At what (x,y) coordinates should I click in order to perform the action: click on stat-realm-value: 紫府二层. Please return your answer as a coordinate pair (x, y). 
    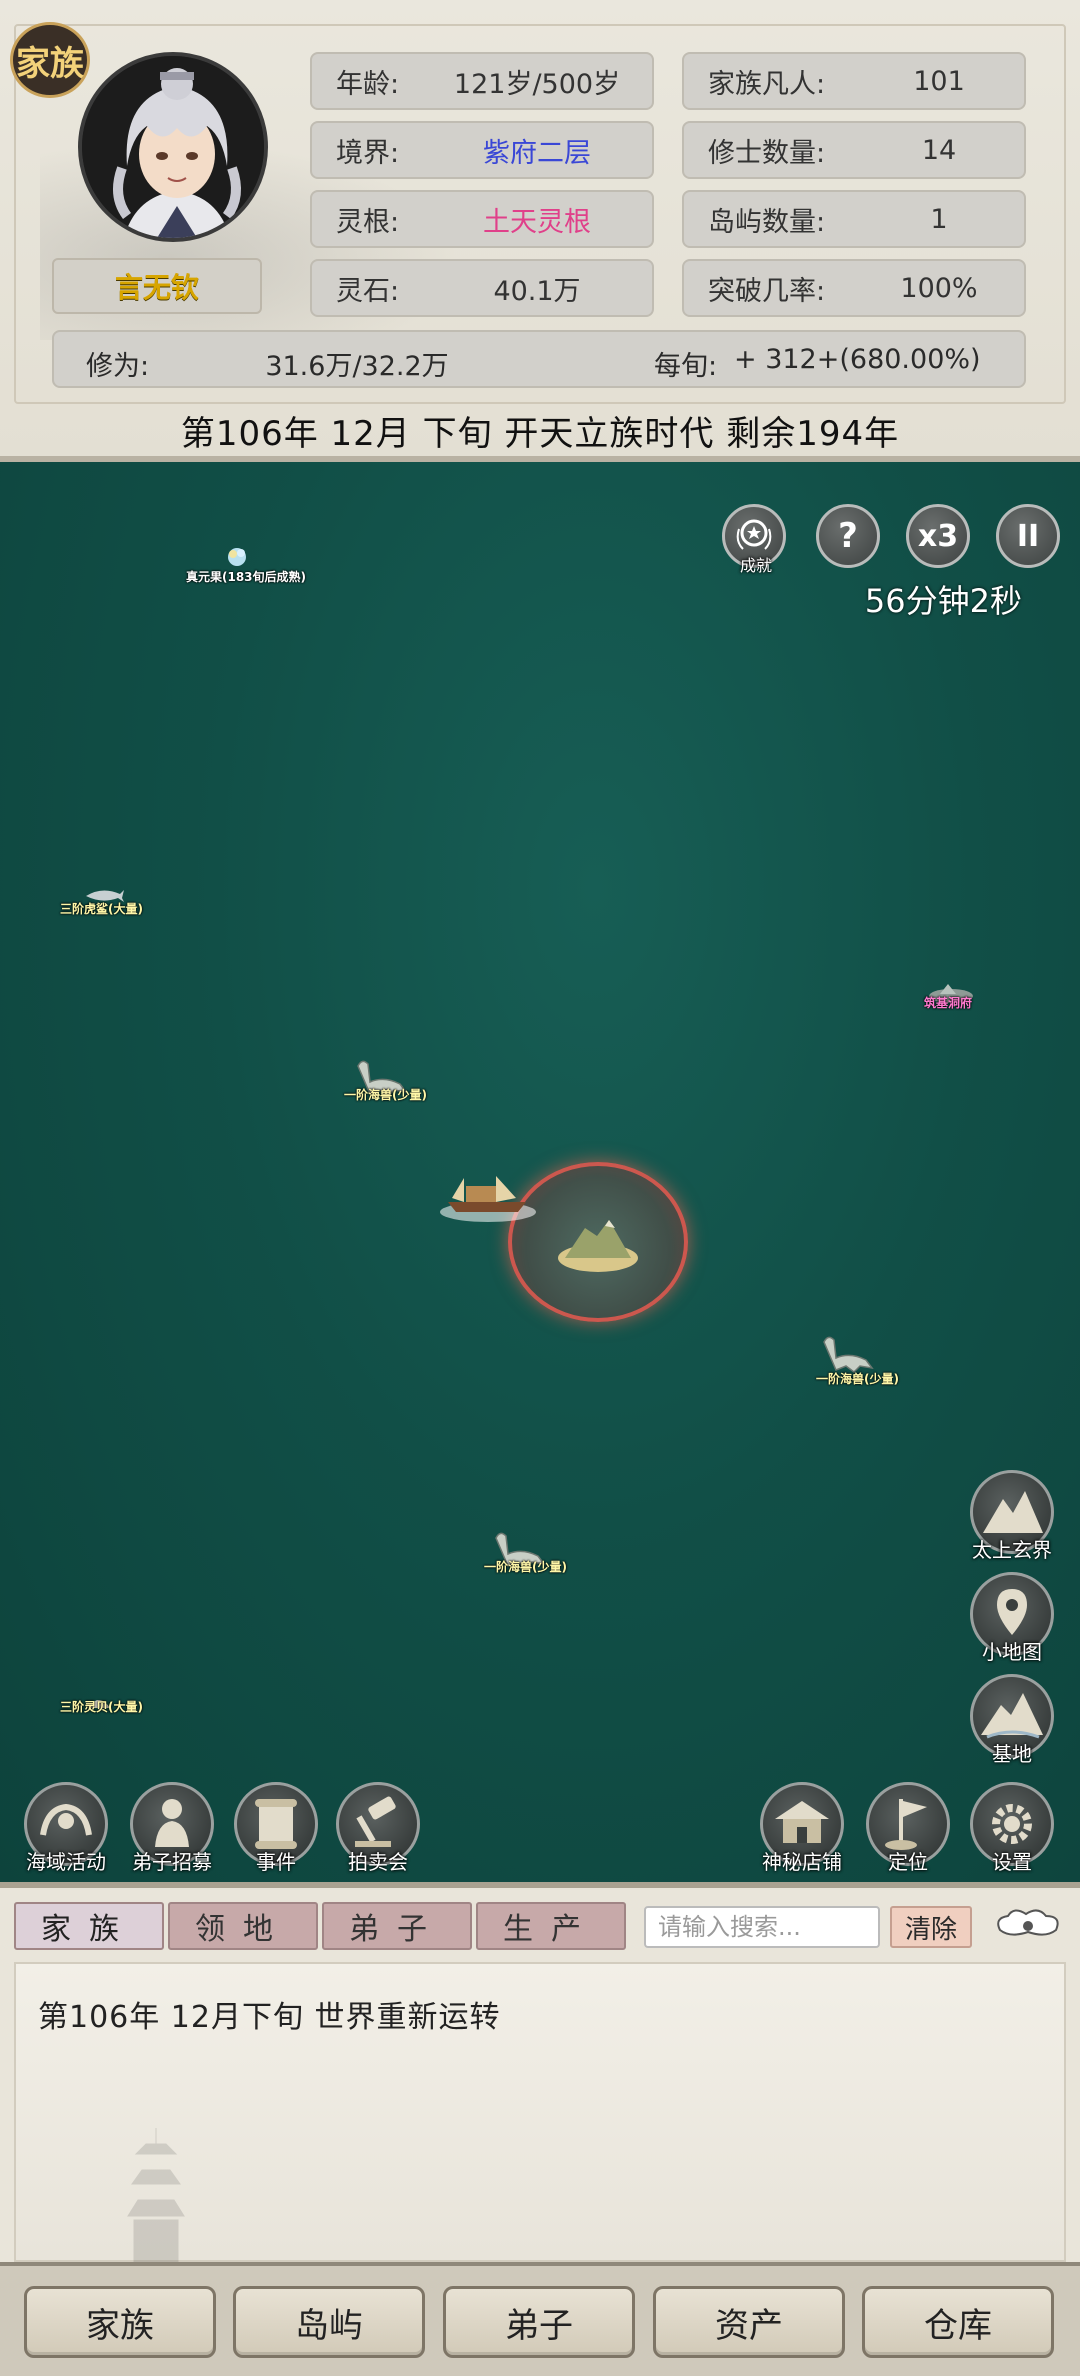
    Looking at the image, I should click on (537, 153).